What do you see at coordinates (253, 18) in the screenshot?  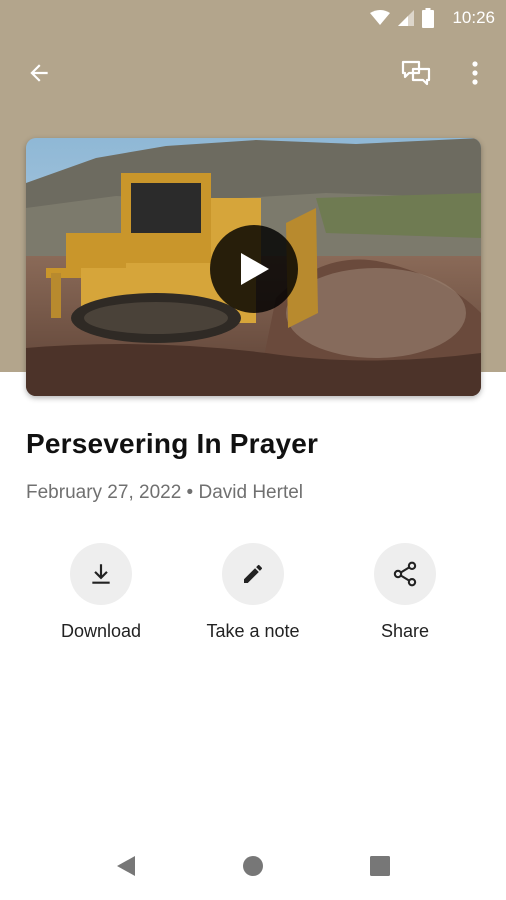 I see `status-bar: 10:26` at bounding box center [253, 18].